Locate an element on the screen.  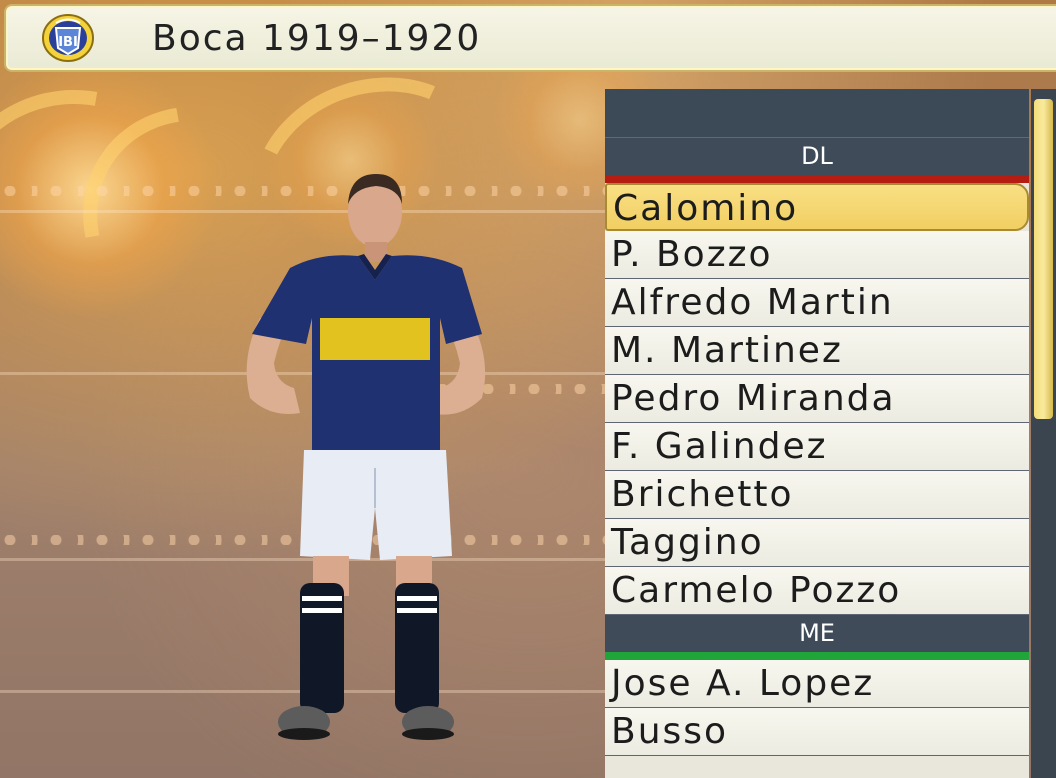
section-header-dl: DL is located at coordinates (817, 160).